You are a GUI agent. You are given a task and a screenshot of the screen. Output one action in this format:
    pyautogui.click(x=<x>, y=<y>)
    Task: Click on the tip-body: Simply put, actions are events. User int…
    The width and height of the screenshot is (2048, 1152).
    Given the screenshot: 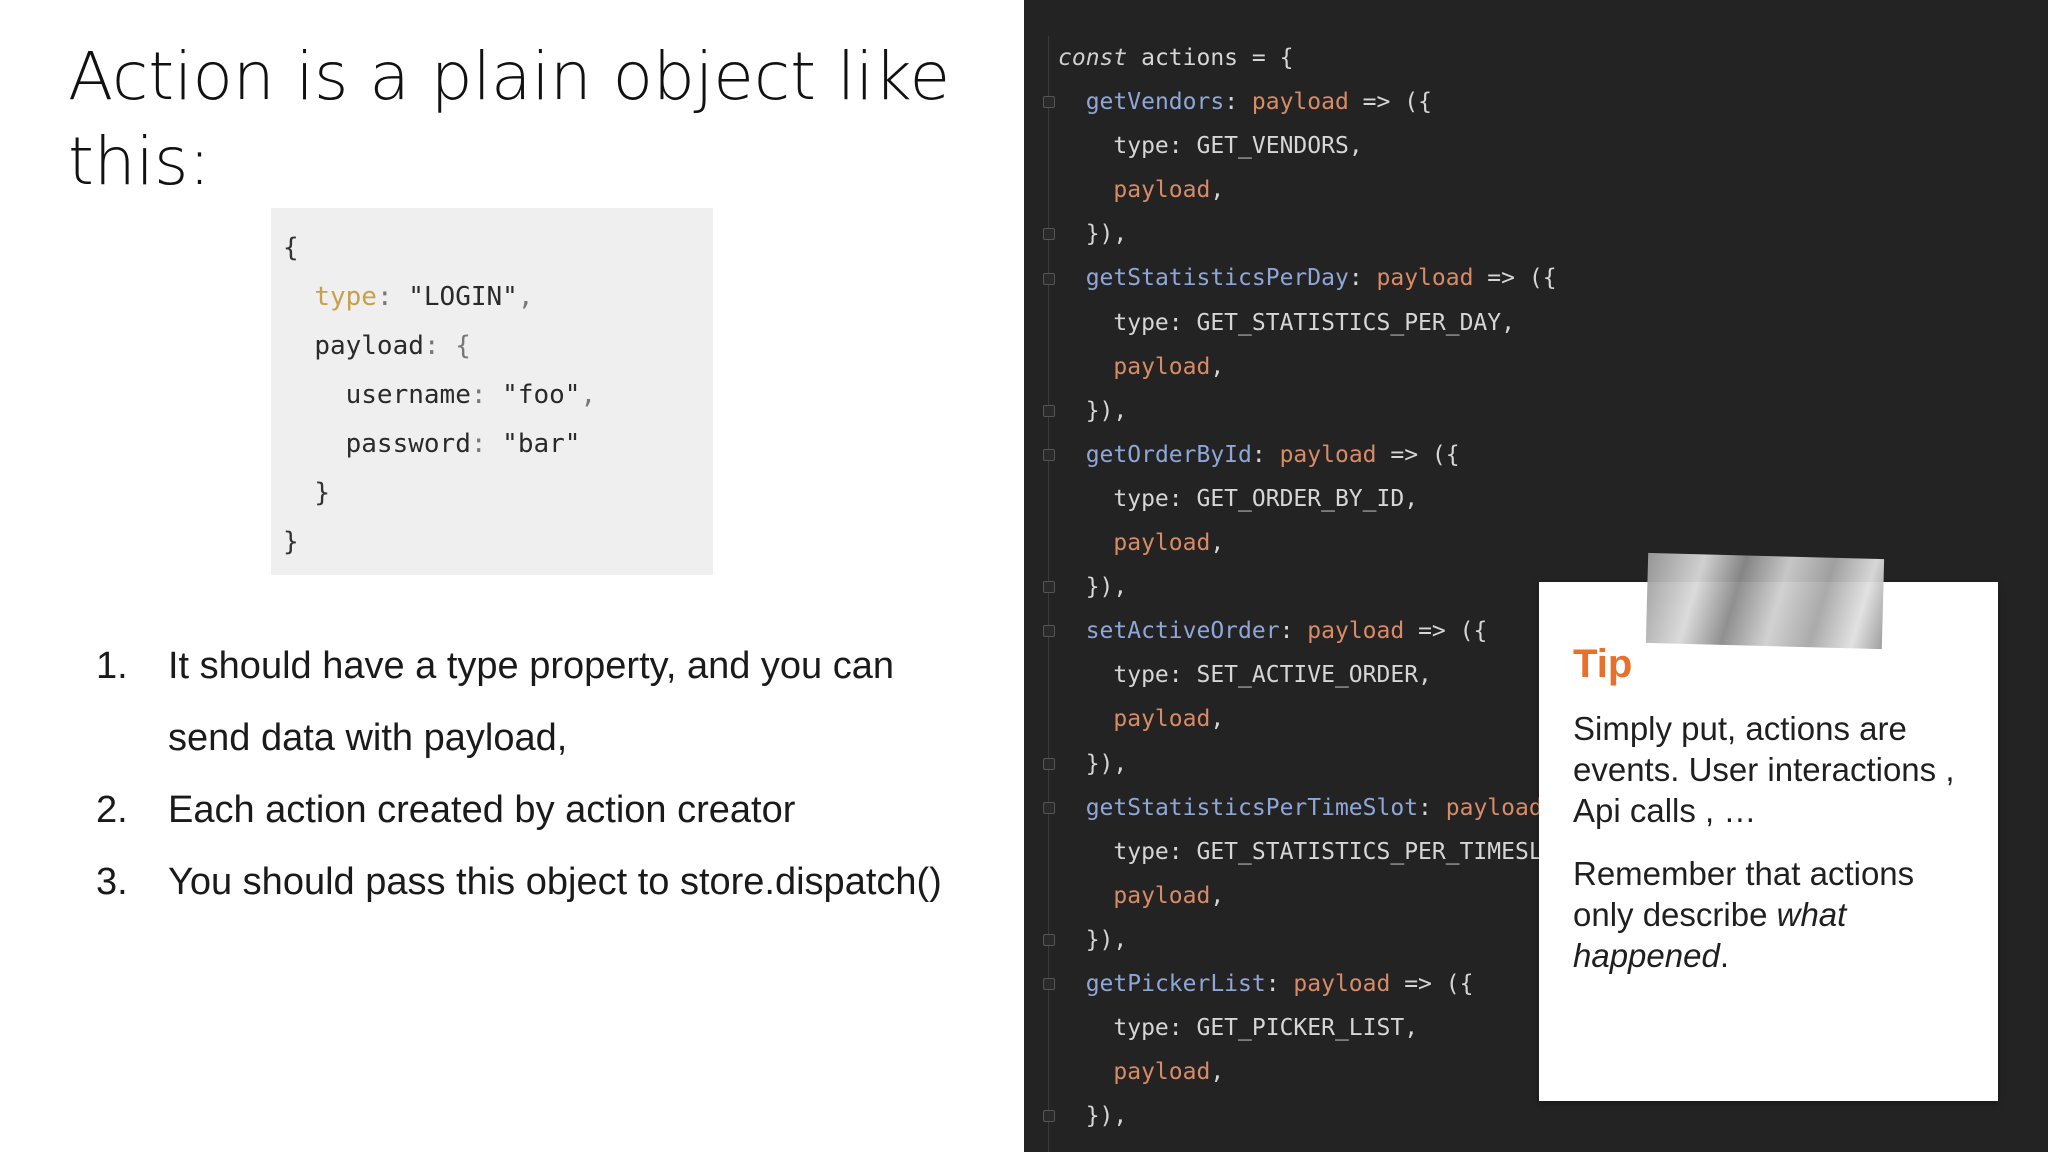 What is the action you would take?
    pyautogui.click(x=1773, y=853)
    